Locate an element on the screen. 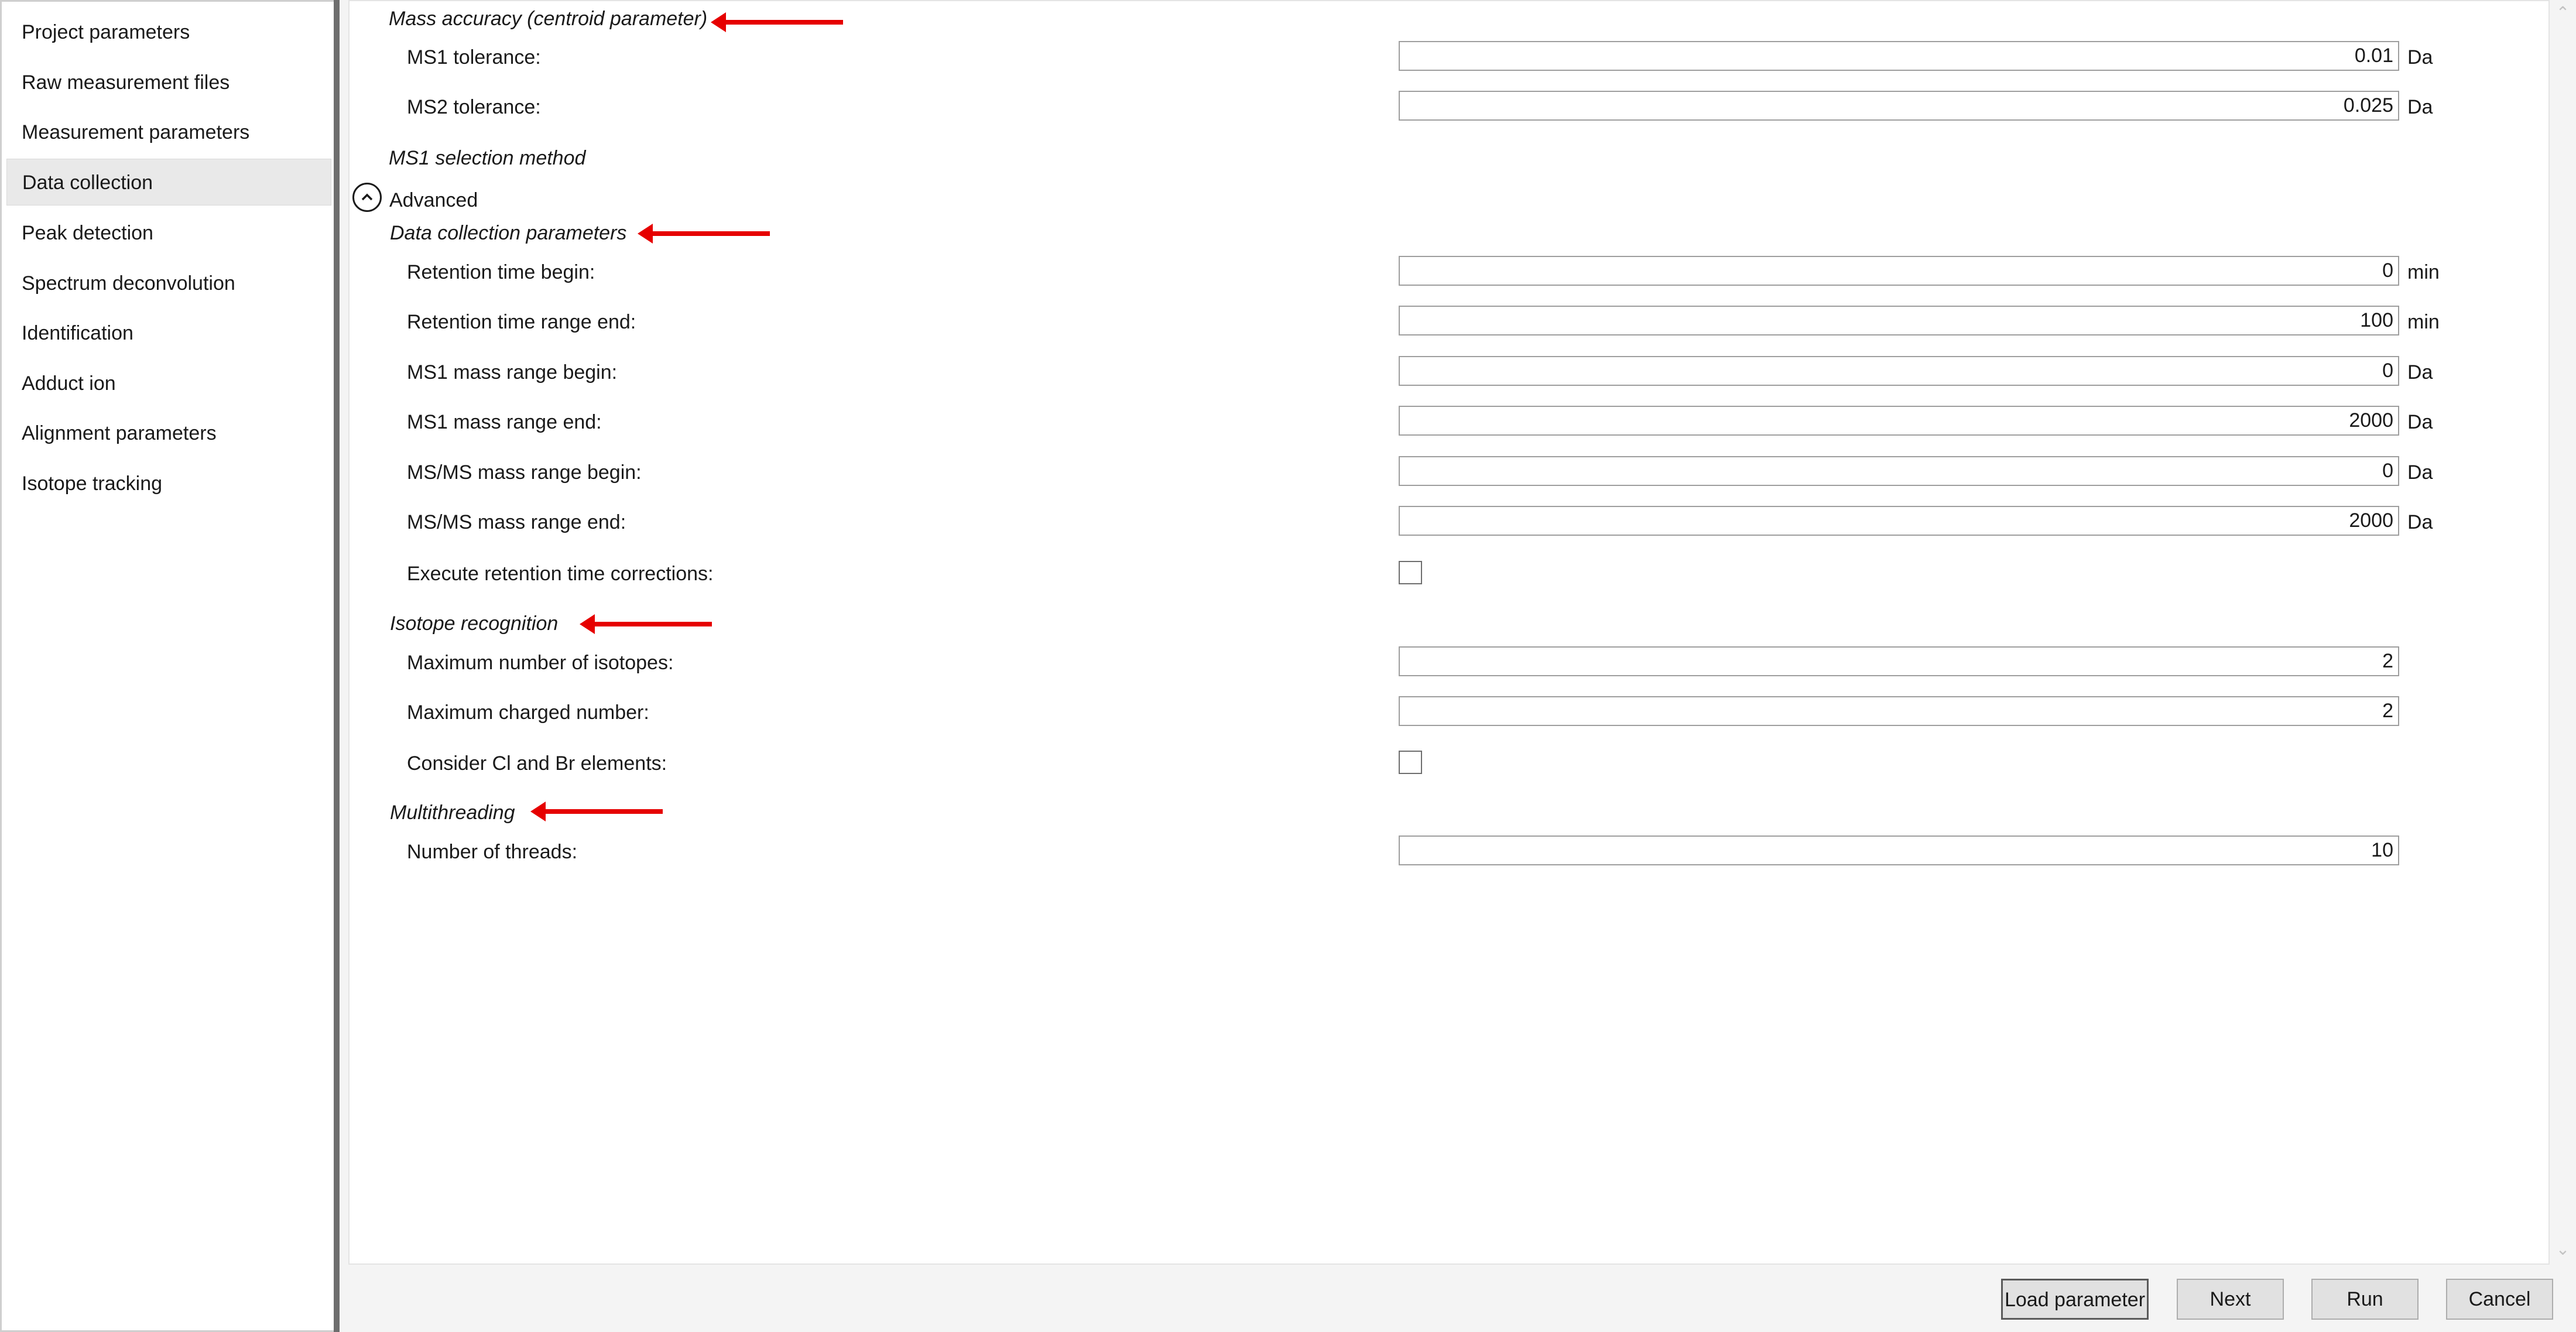  sidebar-item-measurement-parameters: Measurement parameters is located at coordinates (168, 132).